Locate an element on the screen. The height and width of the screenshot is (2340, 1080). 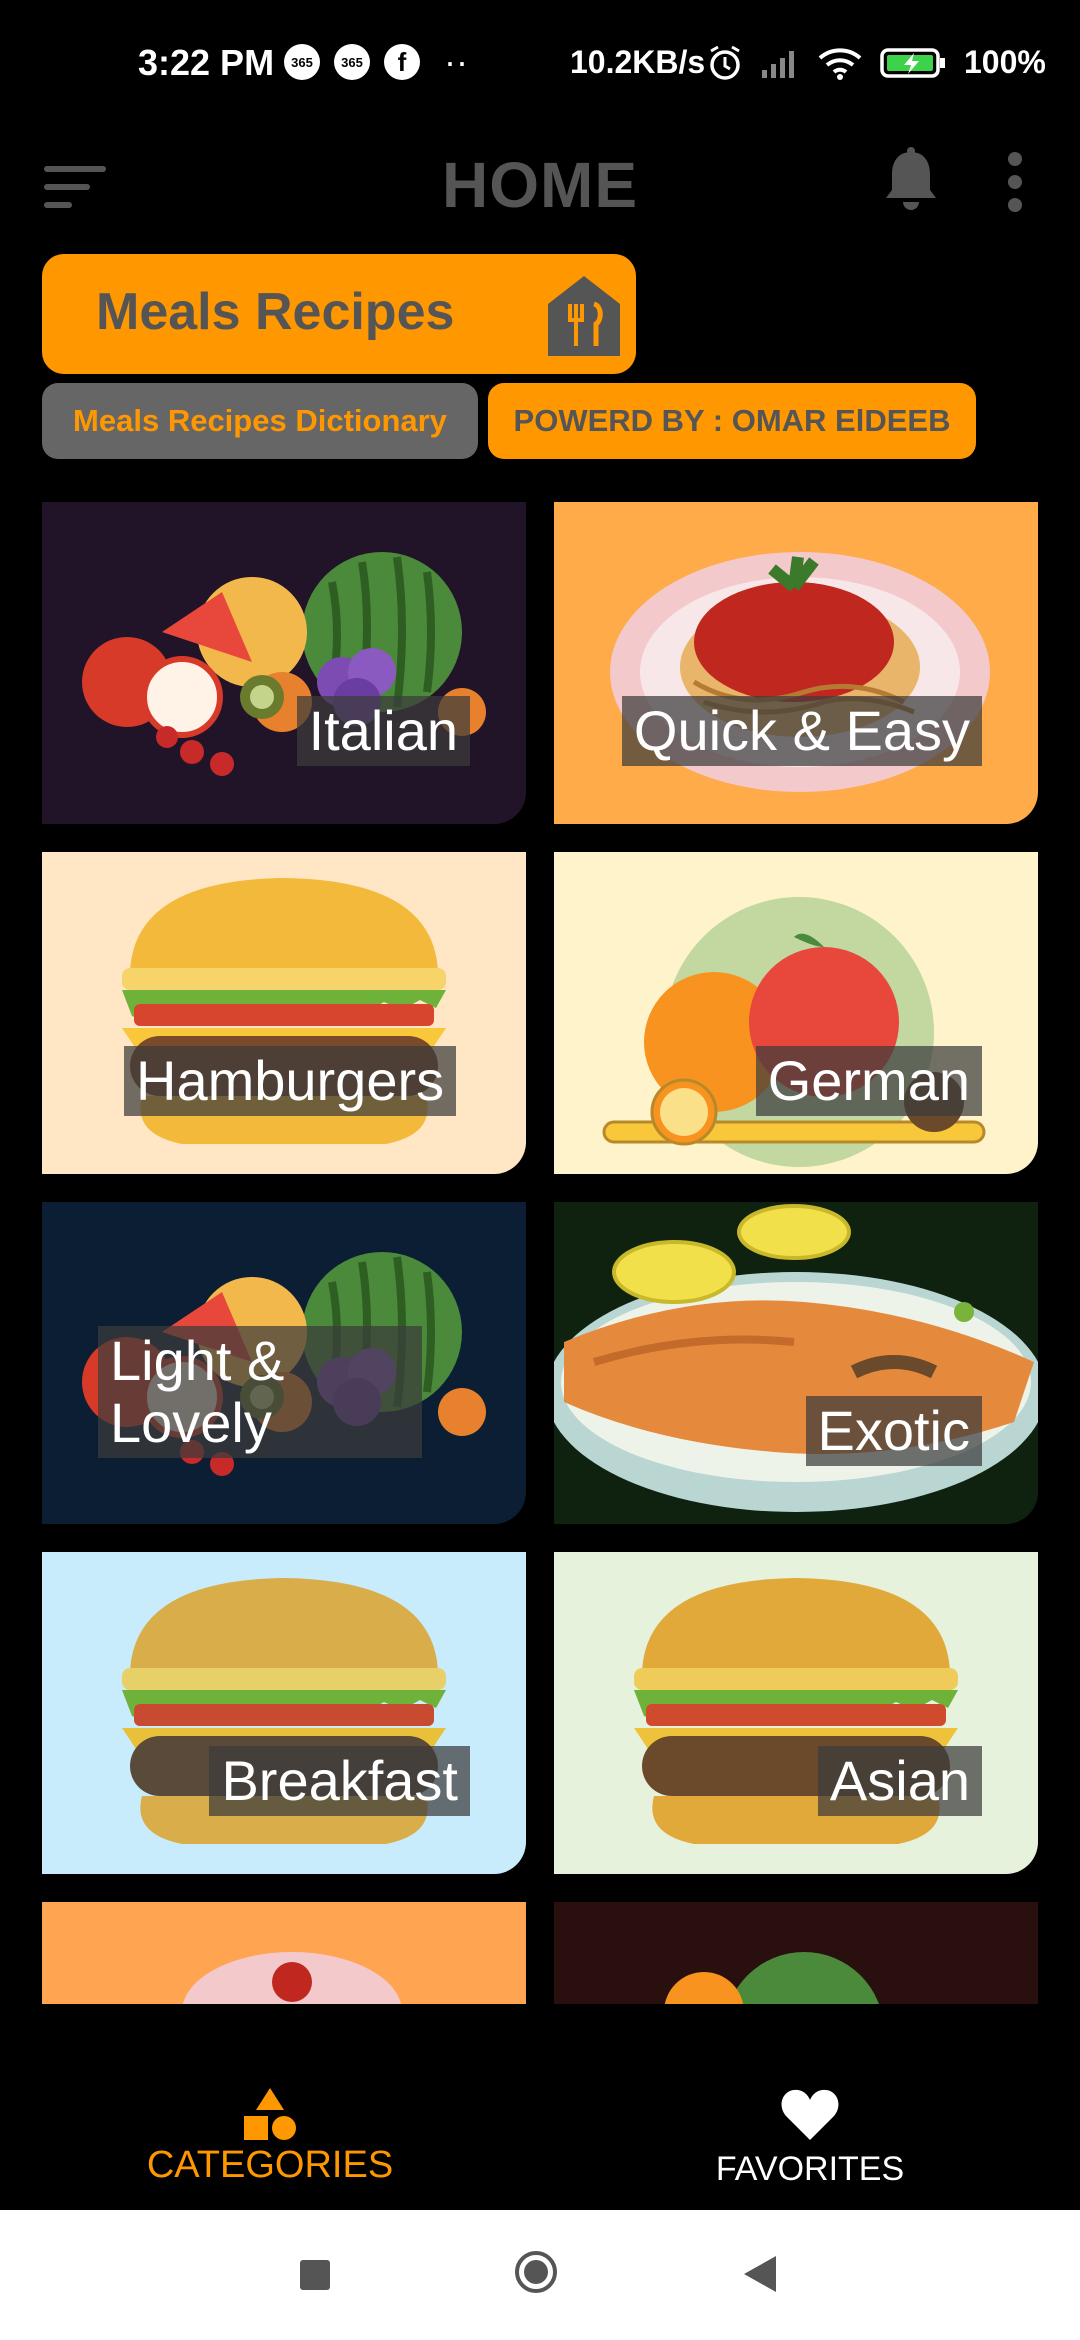
nav-label-categories: CATEGORIES is located at coordinates (270, 2165).